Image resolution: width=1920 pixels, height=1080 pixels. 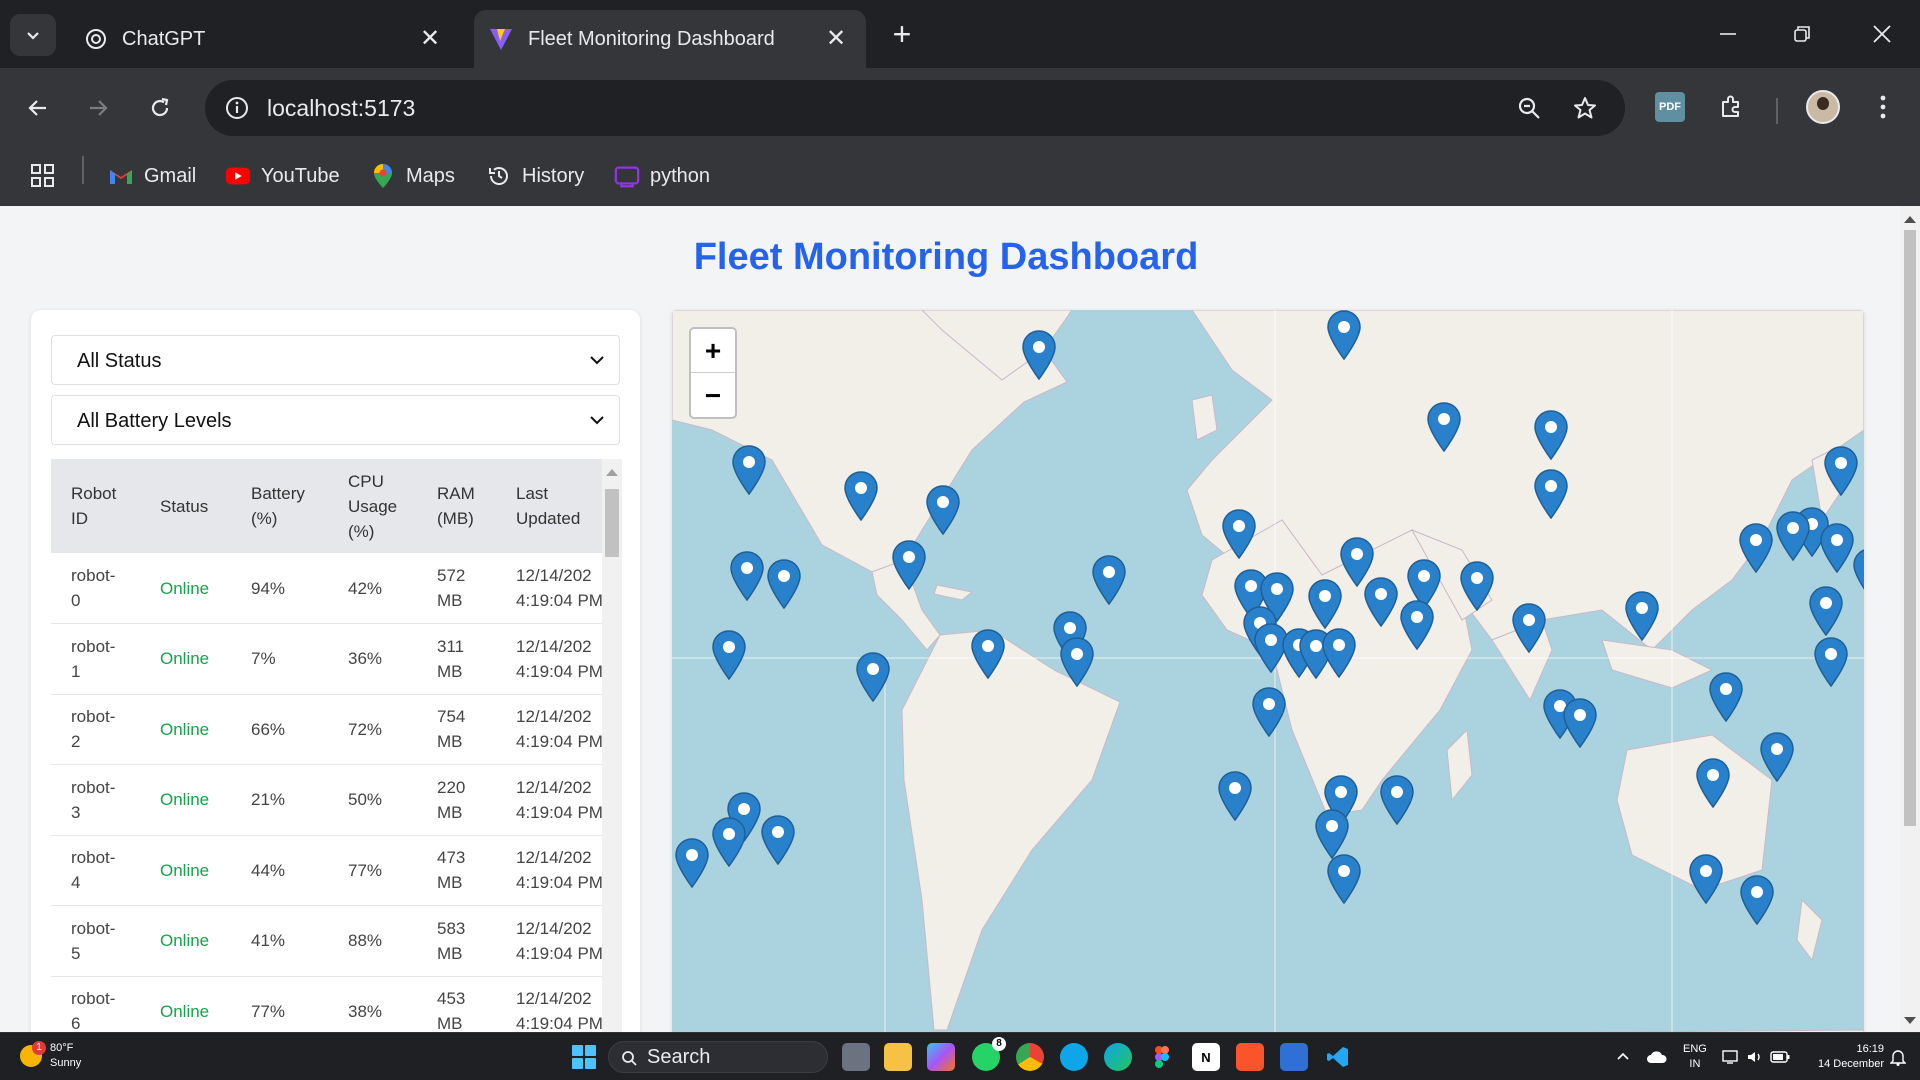 I want to click on bookmark-gmail: Gmail, so click(x=152, y=176).